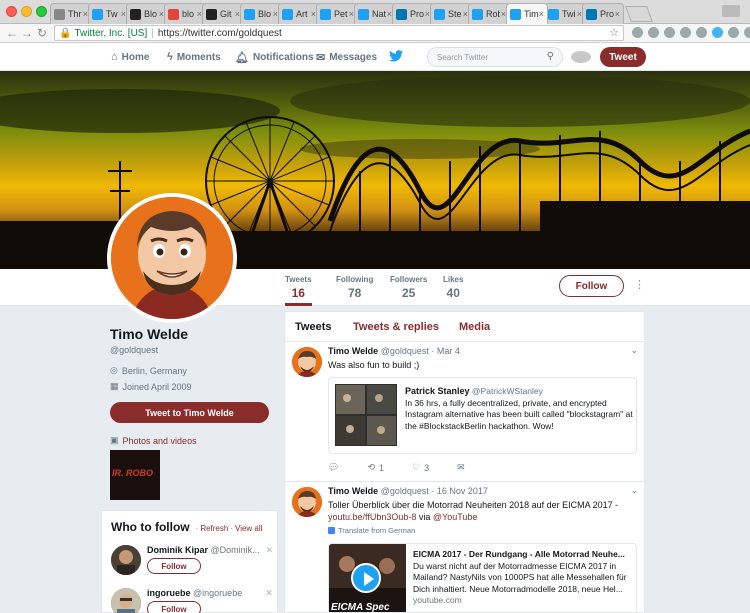  Describe the element at coordinates (396, 57) in the screenshot. I see `twitter-bird-icon` at that location.